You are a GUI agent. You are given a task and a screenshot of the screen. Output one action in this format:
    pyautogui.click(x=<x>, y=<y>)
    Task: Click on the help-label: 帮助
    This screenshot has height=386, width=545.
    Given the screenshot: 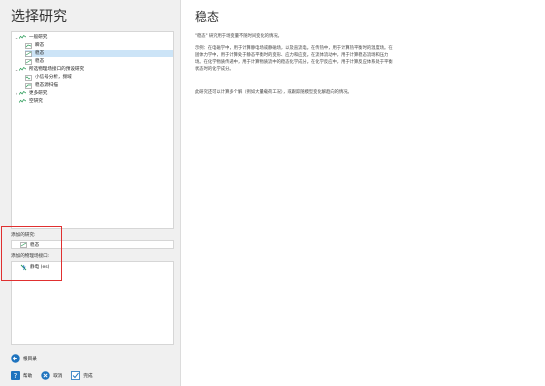 What is the action you would take?
    pyautogui.click(x=28, y=376)
    